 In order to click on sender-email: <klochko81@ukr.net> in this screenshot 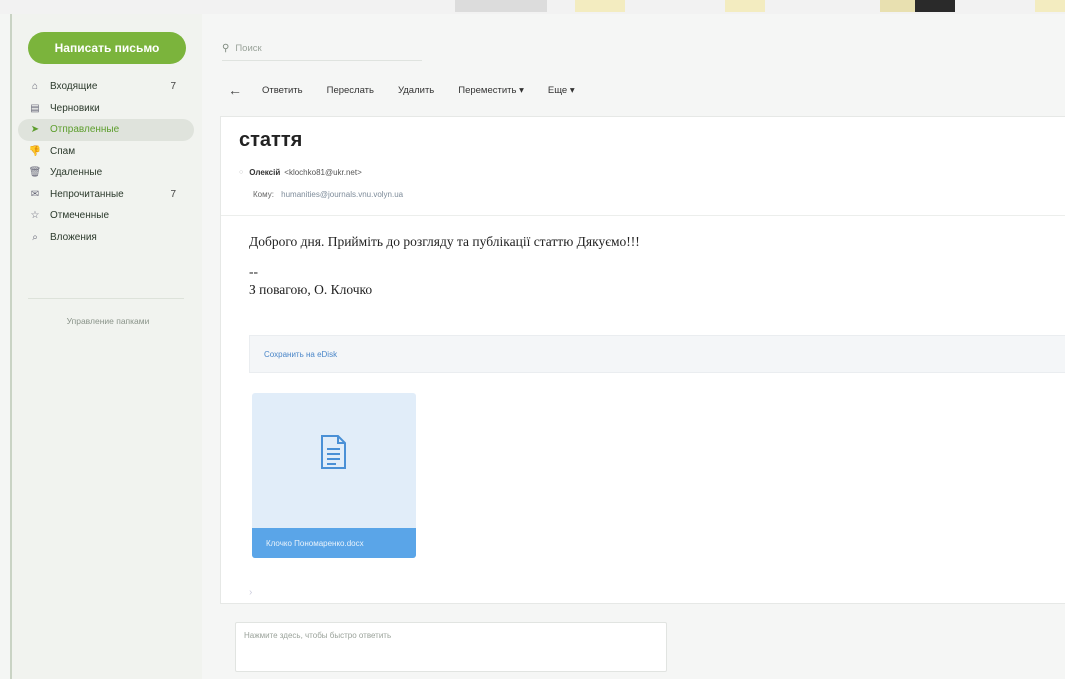, I will do `click(323, 172)`.